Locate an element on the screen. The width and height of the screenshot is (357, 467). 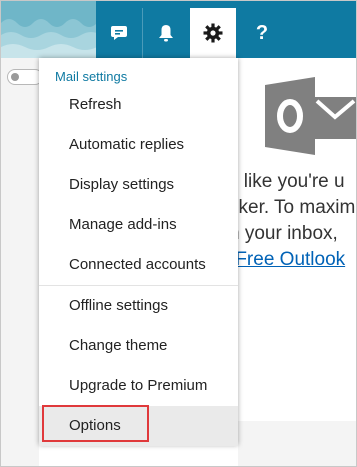
menu-item-upgrade-to-premium: Upgrade to Premium is located at coordinates (138, 386).